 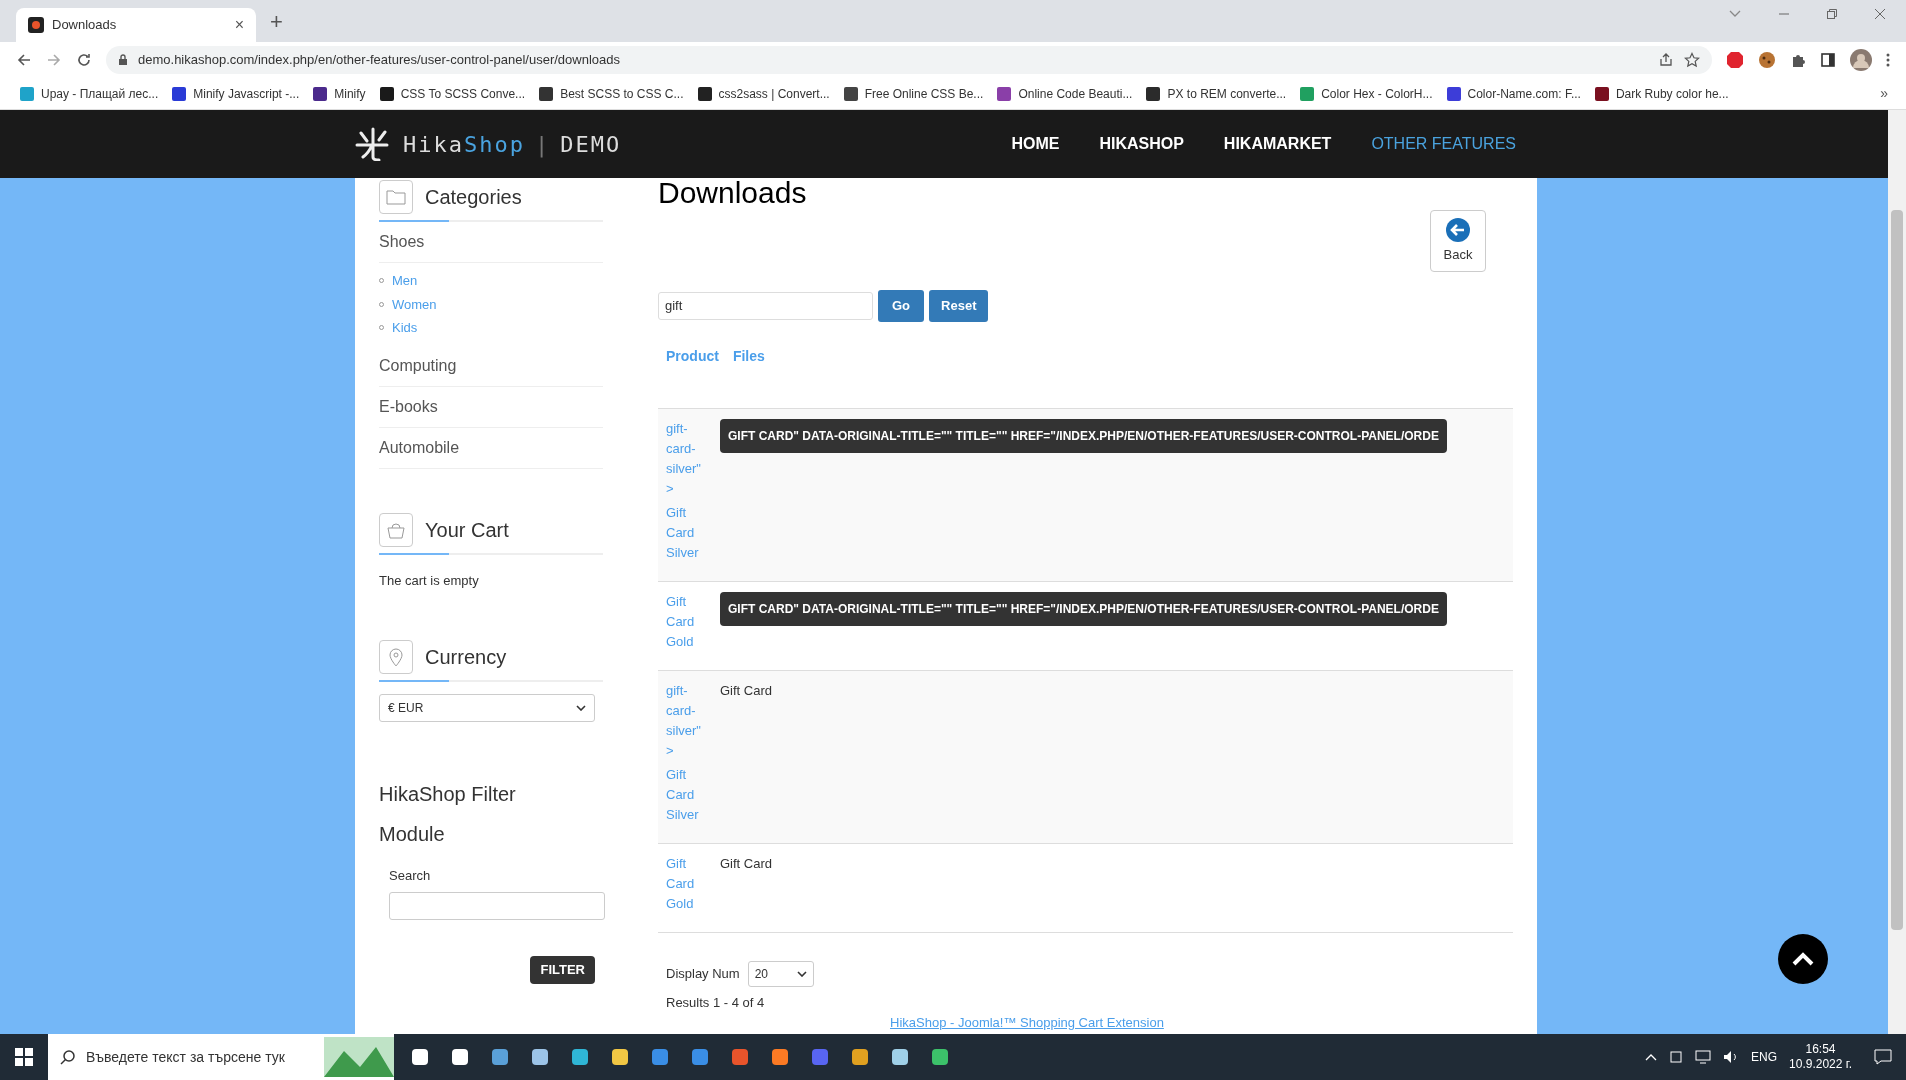 I want to click on asterisk-logo-icon, so click(x=373, y=144).